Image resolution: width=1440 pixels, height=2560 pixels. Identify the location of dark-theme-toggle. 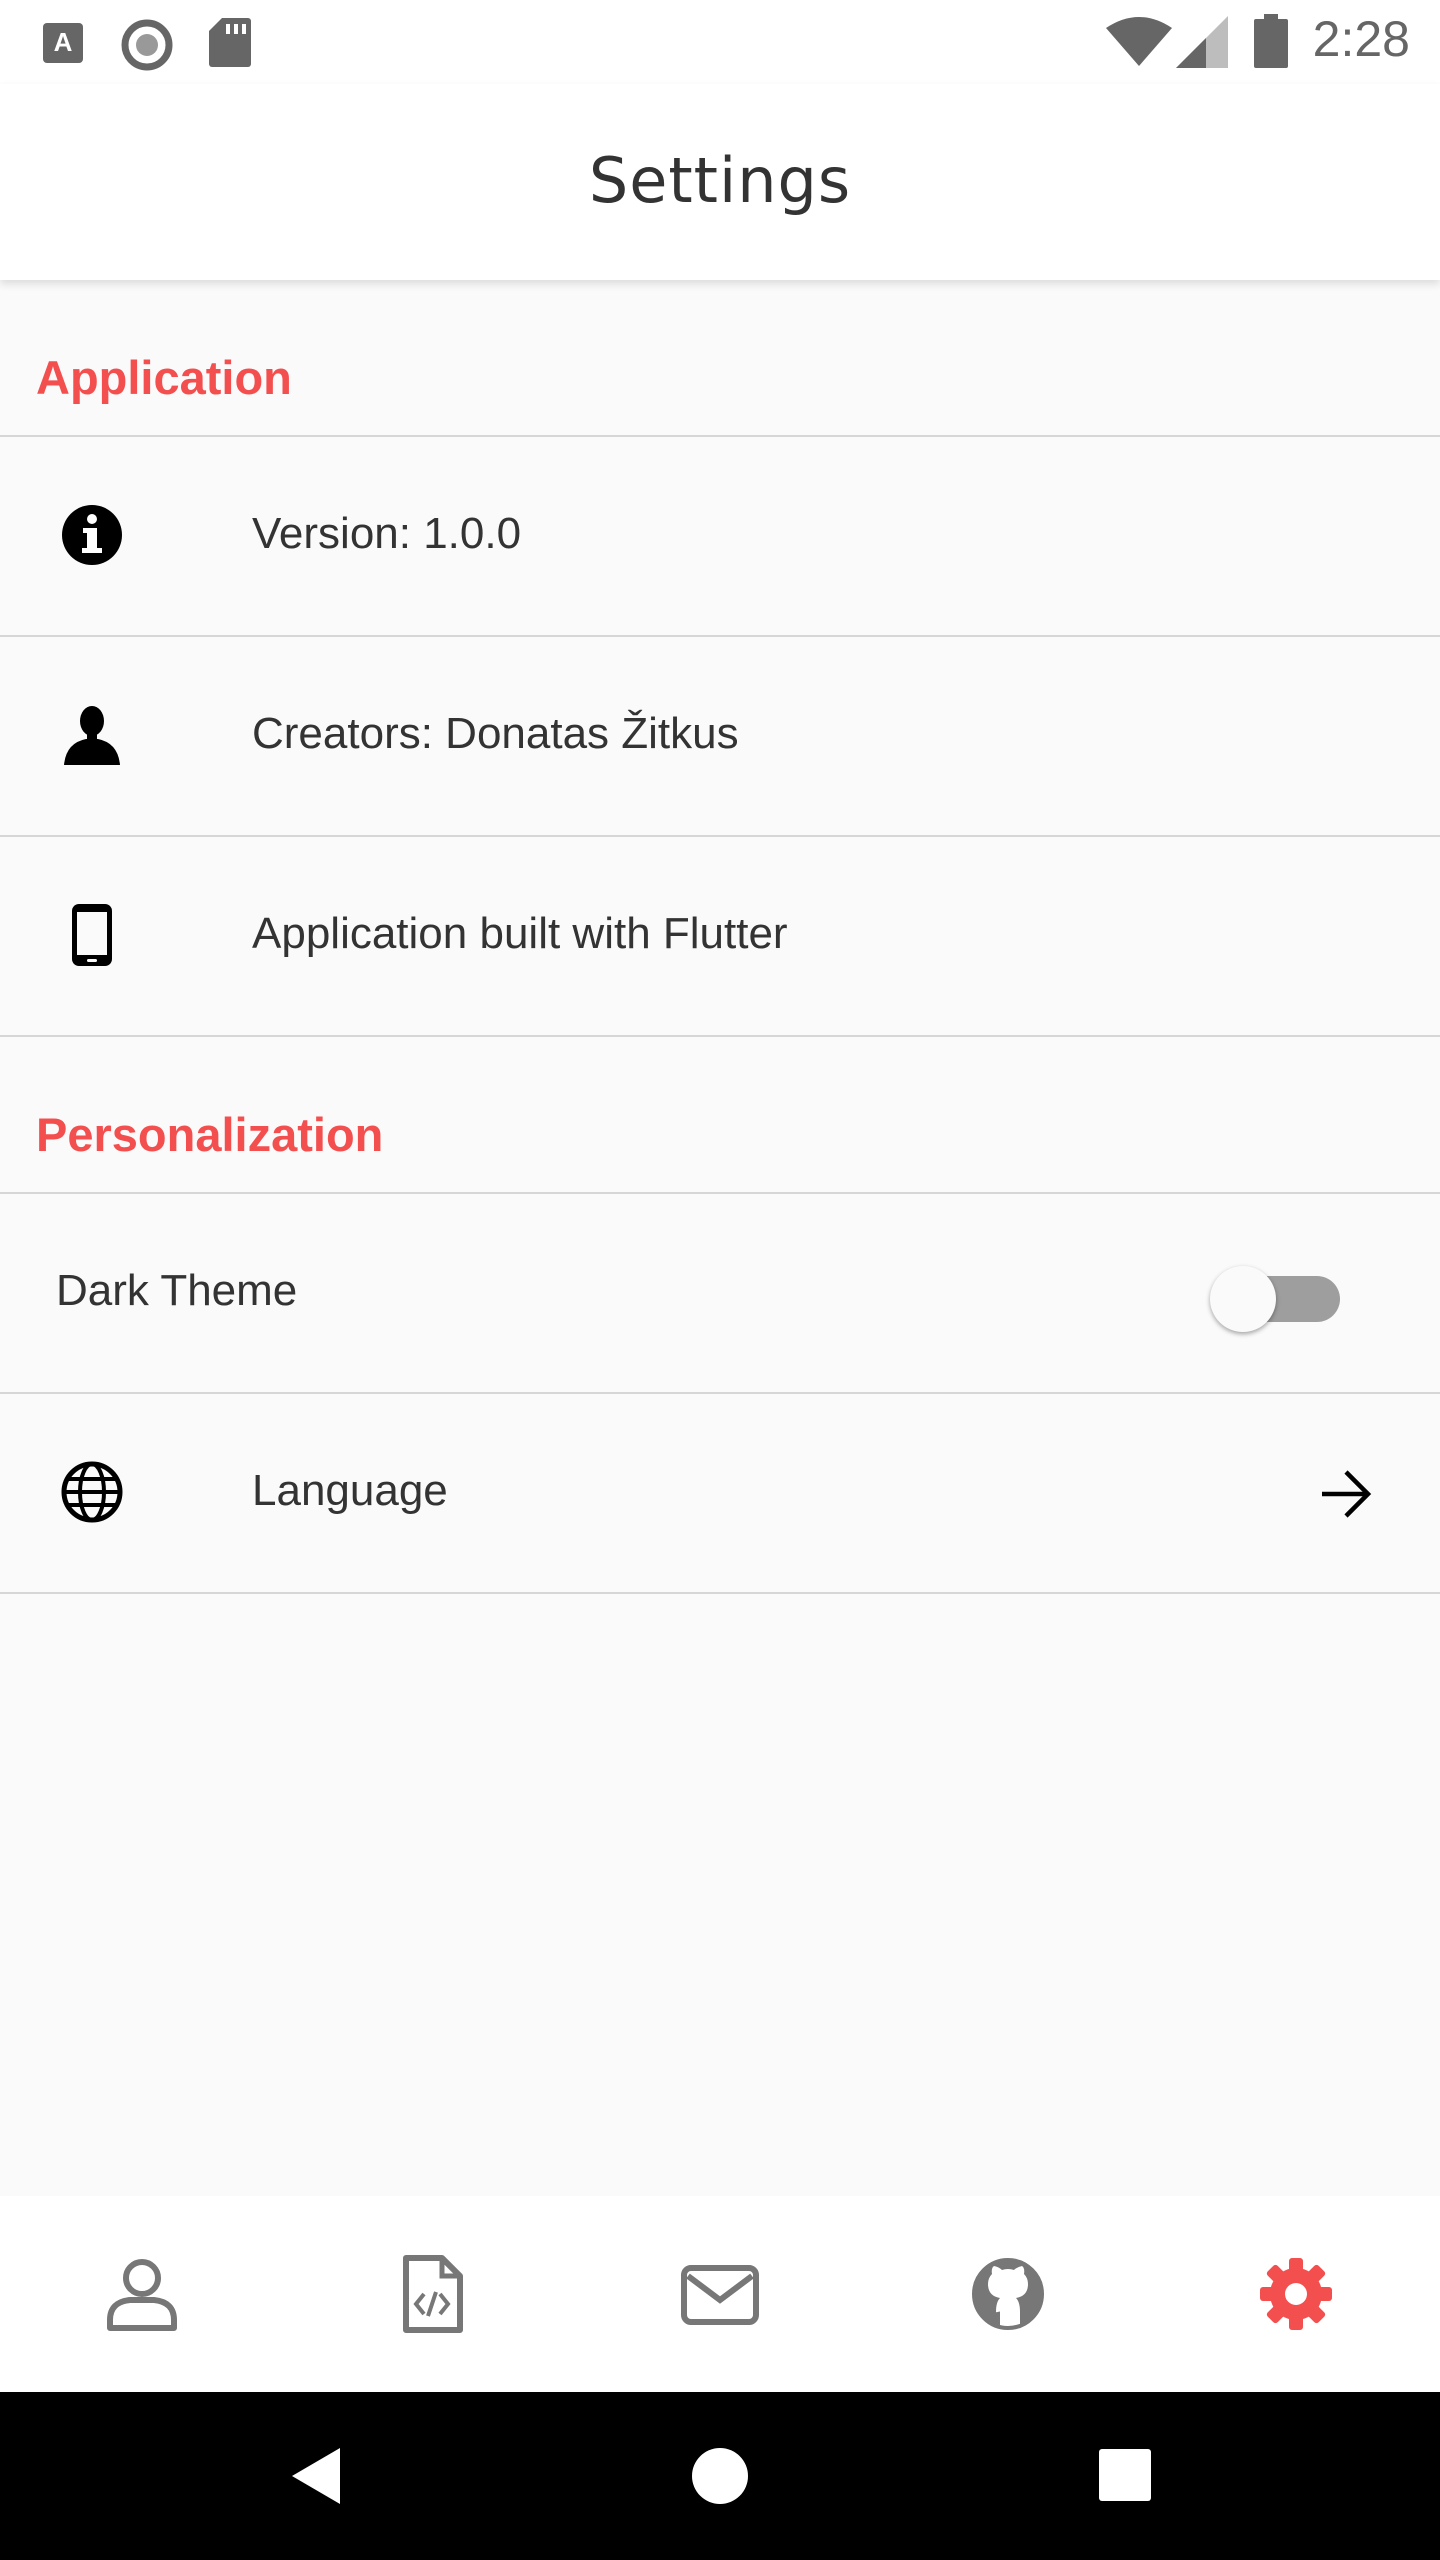
(1275, 1299).